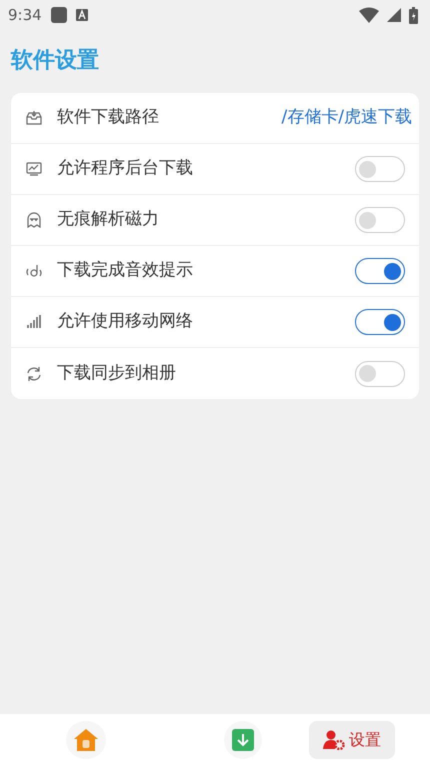  Describe the element at coordinates (215, 373) in the screenshot. I see `settings-row: 下载同步到相册` at that location.